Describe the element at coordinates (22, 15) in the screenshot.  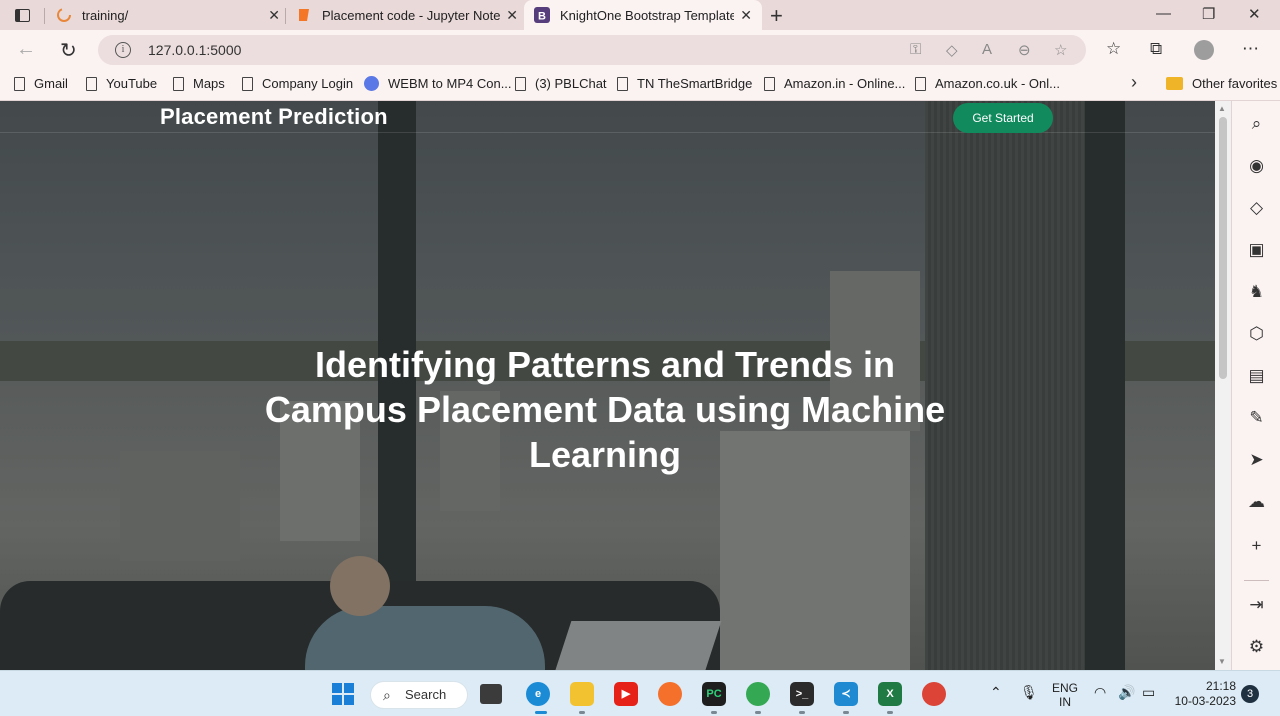
I see `tab-actions-icon` at that location.